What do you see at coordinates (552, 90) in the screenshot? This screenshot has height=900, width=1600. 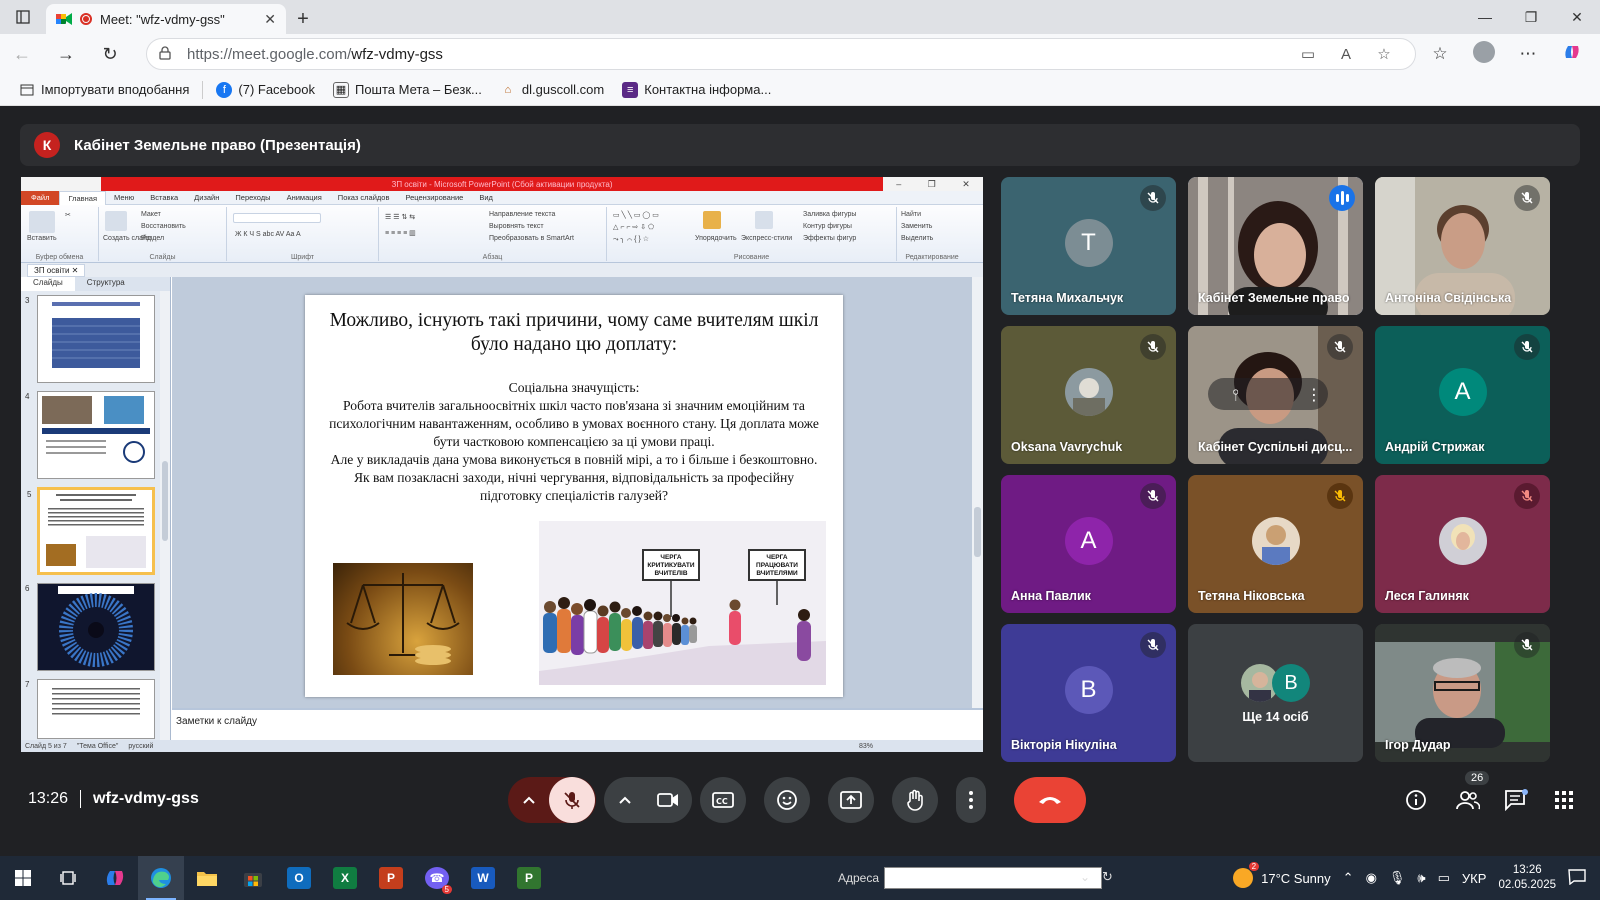 I see `bookmark-guscoll: ⌂ dl.guscoll.com` at bounding box center [552, 90].